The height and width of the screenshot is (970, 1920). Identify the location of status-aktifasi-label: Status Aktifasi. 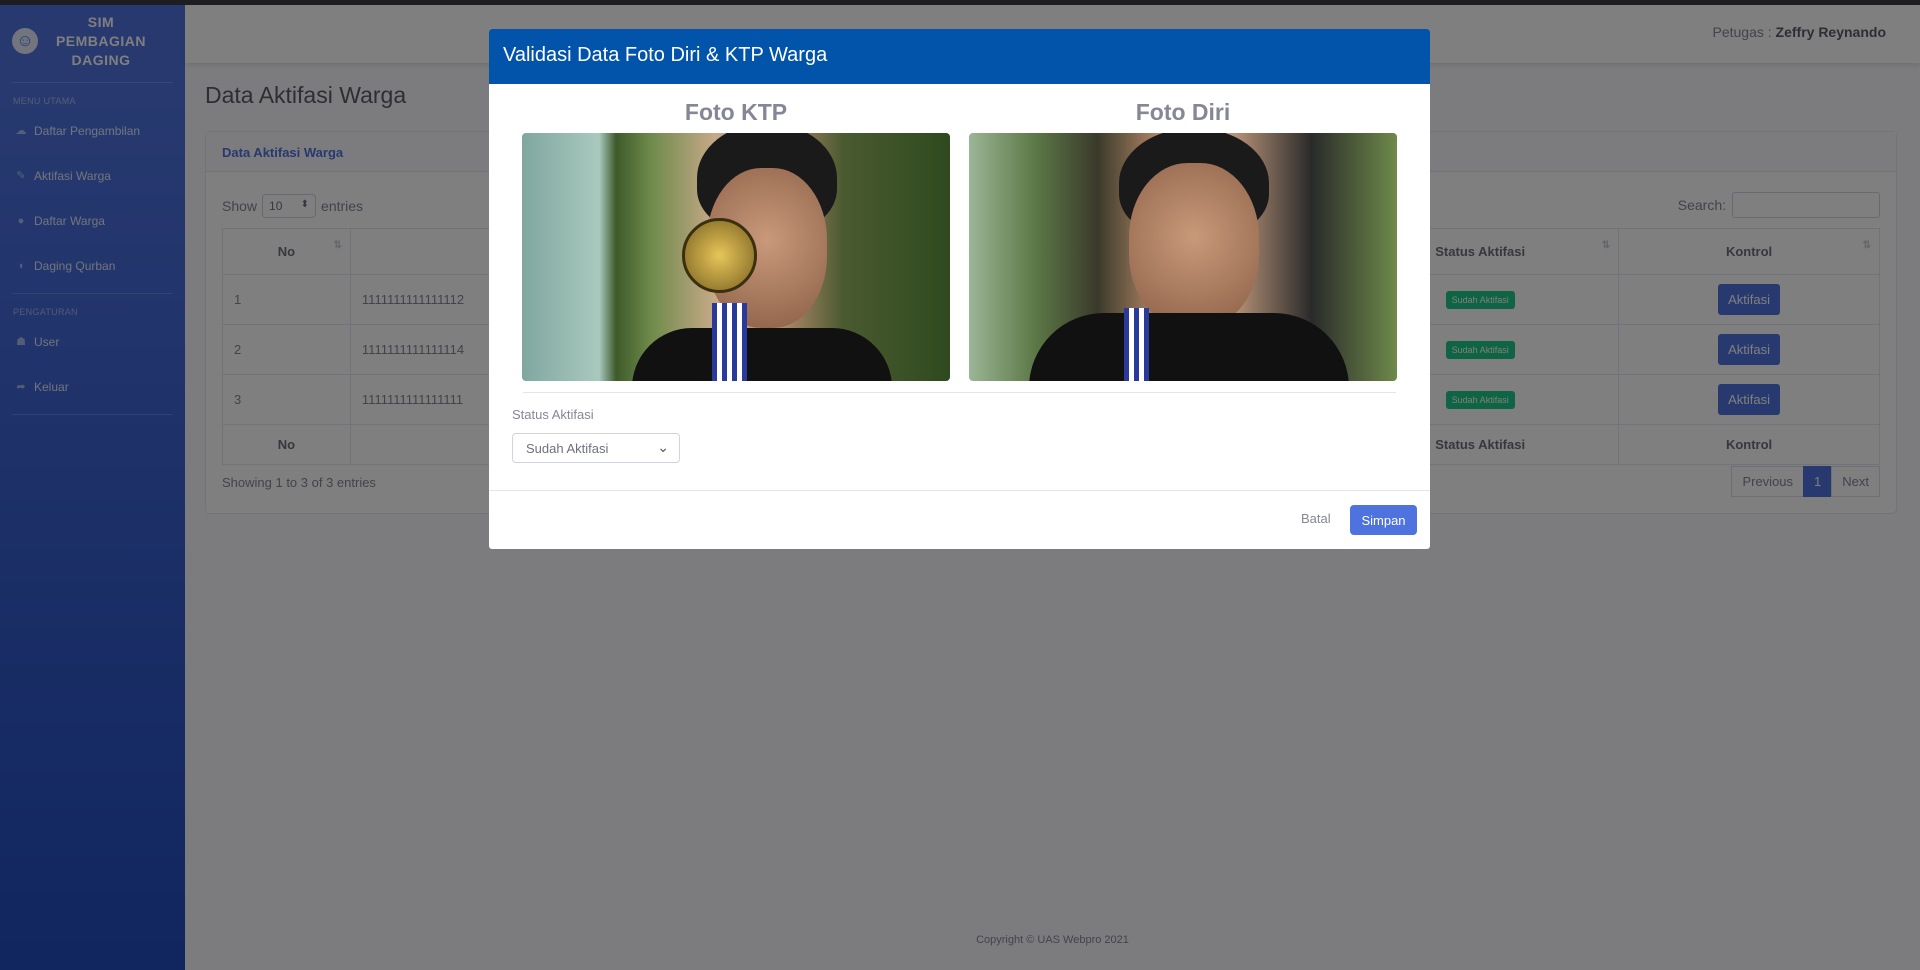
(553, 414).